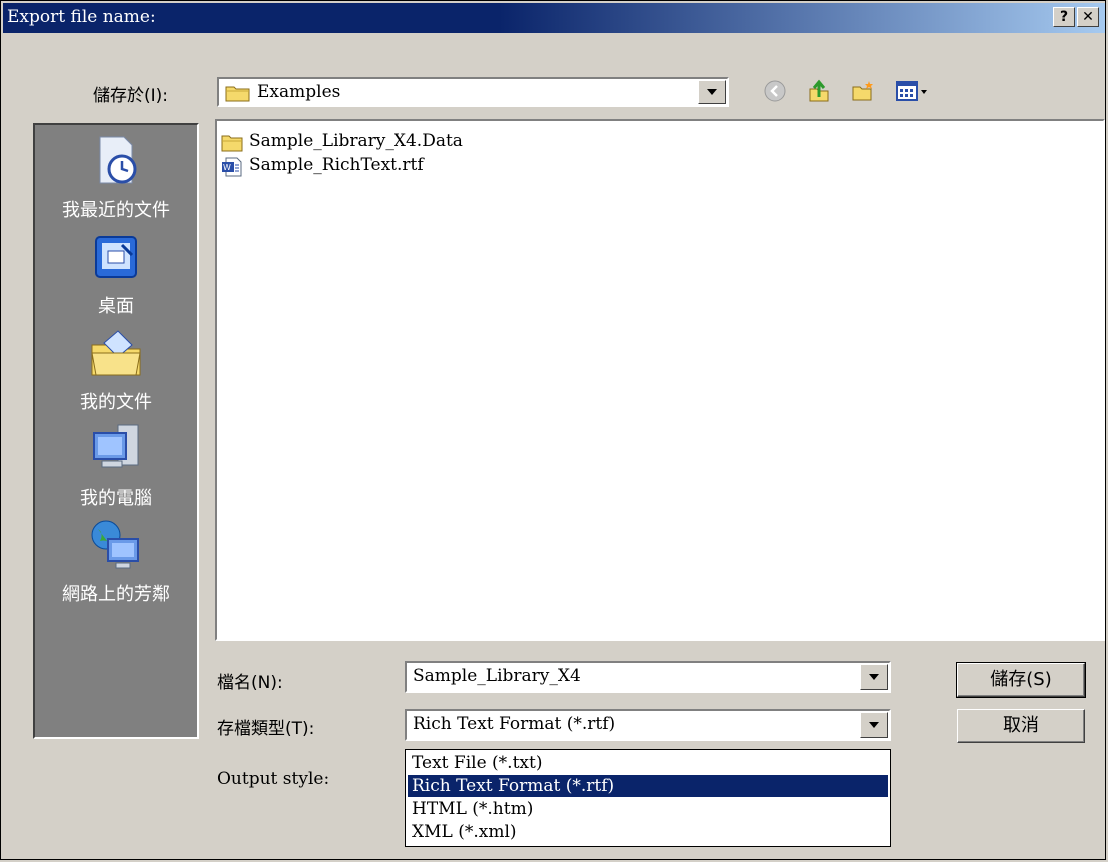 The width and height of the screenshot is (1108, 862). I want to click on filename-dropdown-button, so click(874, 677).